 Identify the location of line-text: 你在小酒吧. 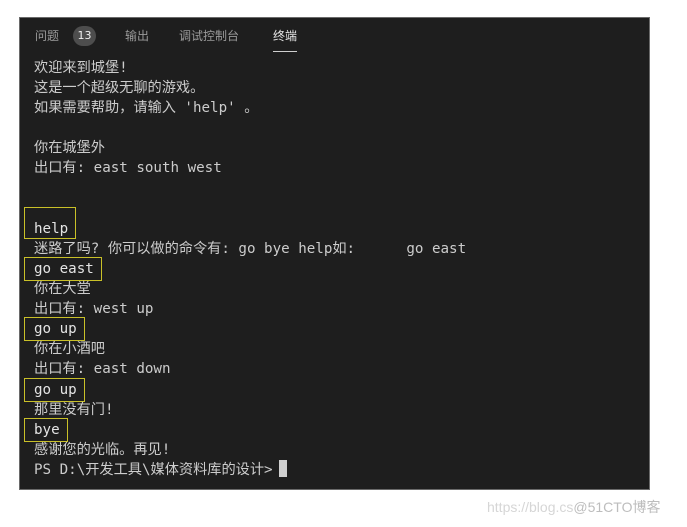
(69, 349).